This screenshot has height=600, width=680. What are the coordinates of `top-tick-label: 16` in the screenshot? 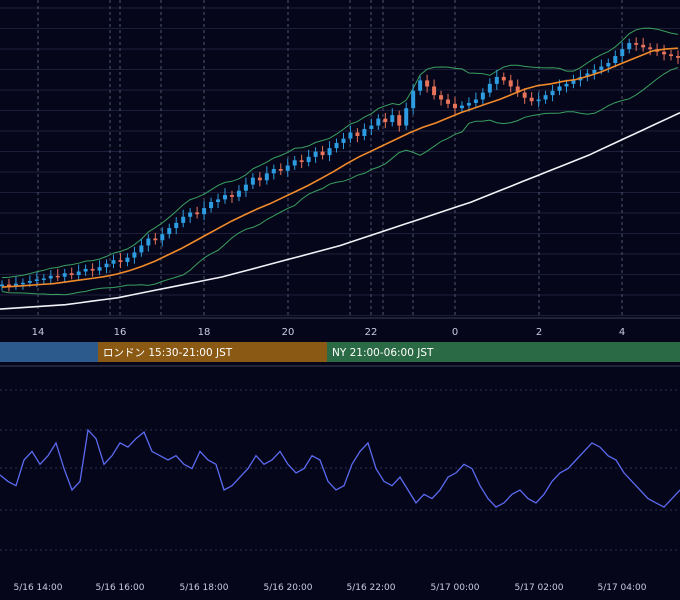 It's located at (120, 332).